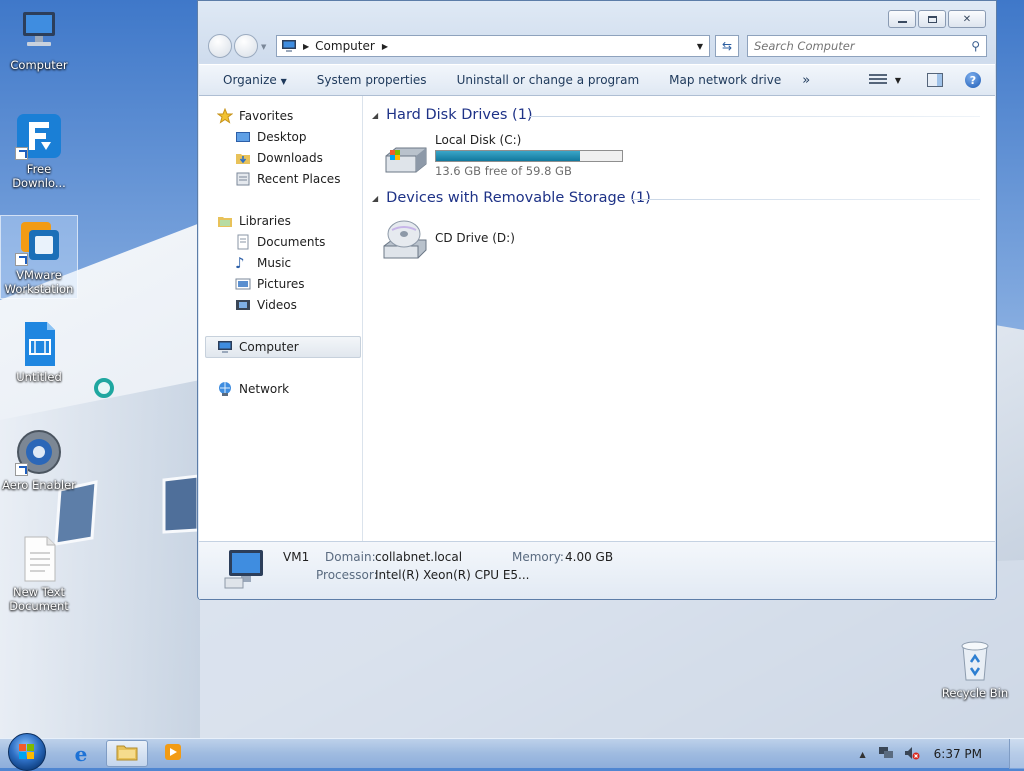 Image resolution: width=1024 pixels, height=771 pixels. Describe the element at coordinates (243, 284) in the screenshot. I see `pictures-icon` at that location.